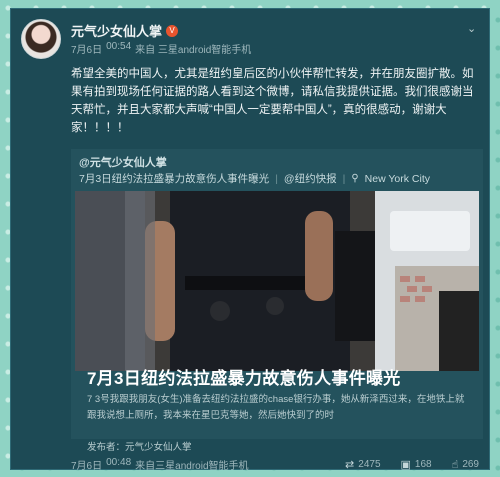 The height and width of the screenshot is (477, 500). What do you see at coordinates (423, 464) in the screenshot?
I see `comment-count: 168` at bounding box center [423, 464].